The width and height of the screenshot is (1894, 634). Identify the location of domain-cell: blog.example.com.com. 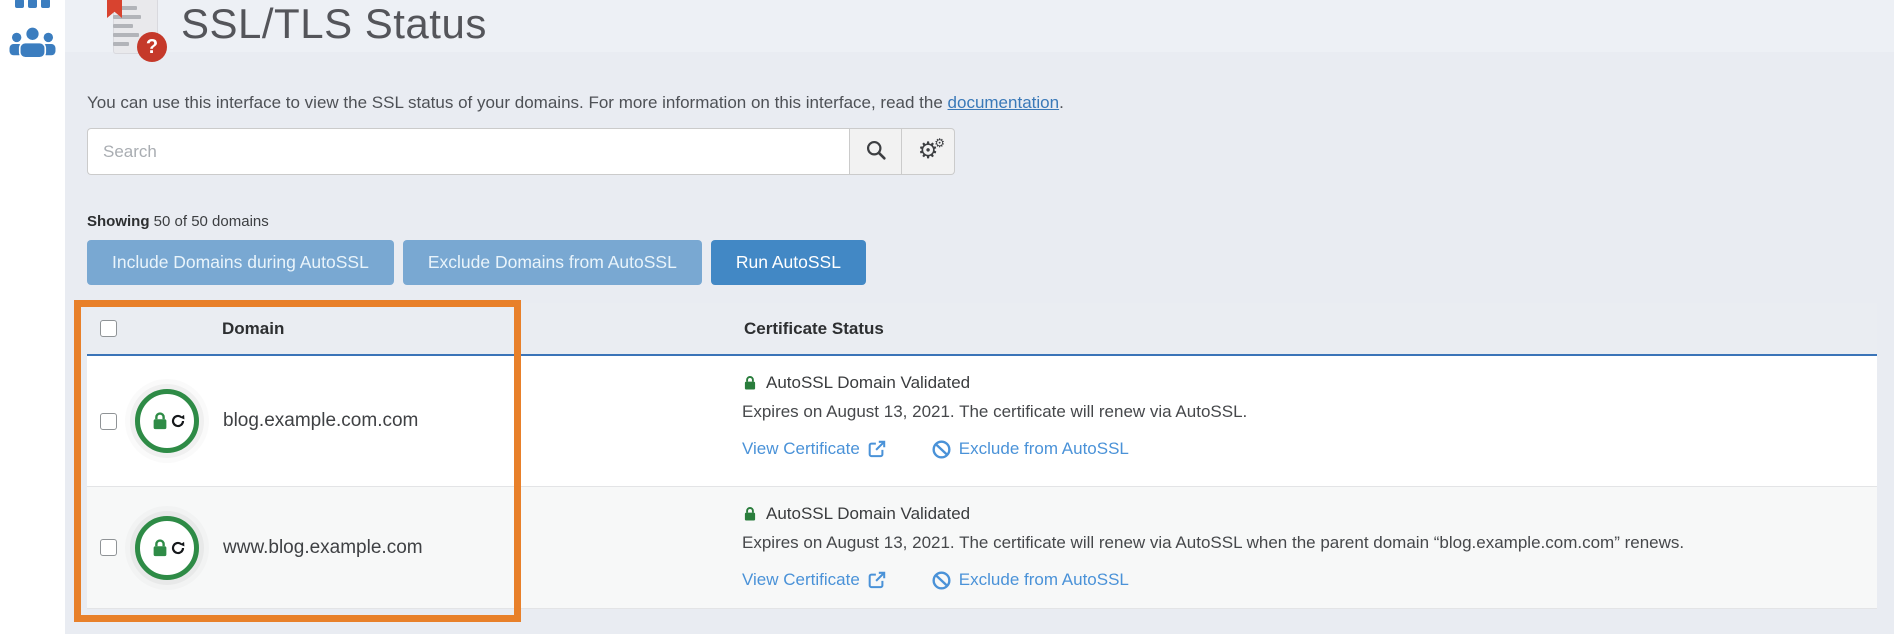
(414, 421).